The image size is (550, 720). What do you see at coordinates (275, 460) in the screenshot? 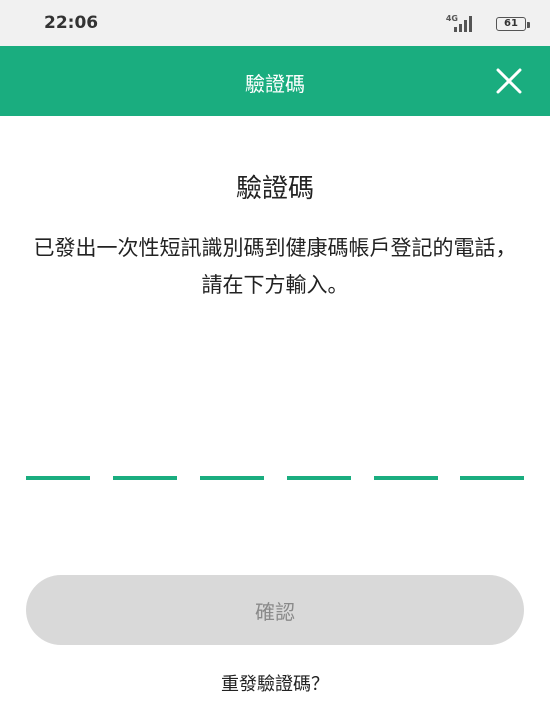
I see `otp-input-row` at bounding box center [275, 460].